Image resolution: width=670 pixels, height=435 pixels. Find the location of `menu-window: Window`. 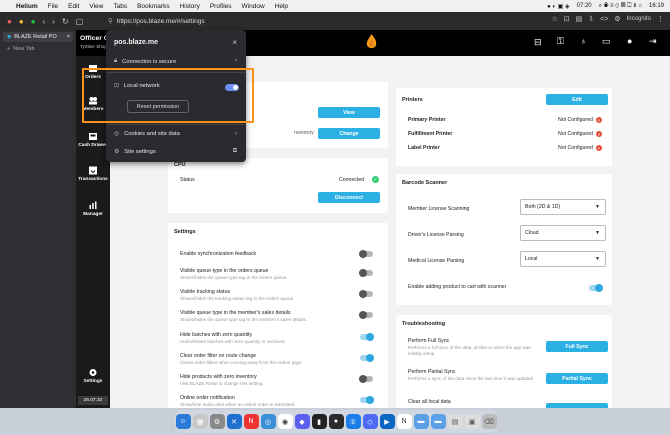

menu-window: Window is located at coordinates (253, 6).